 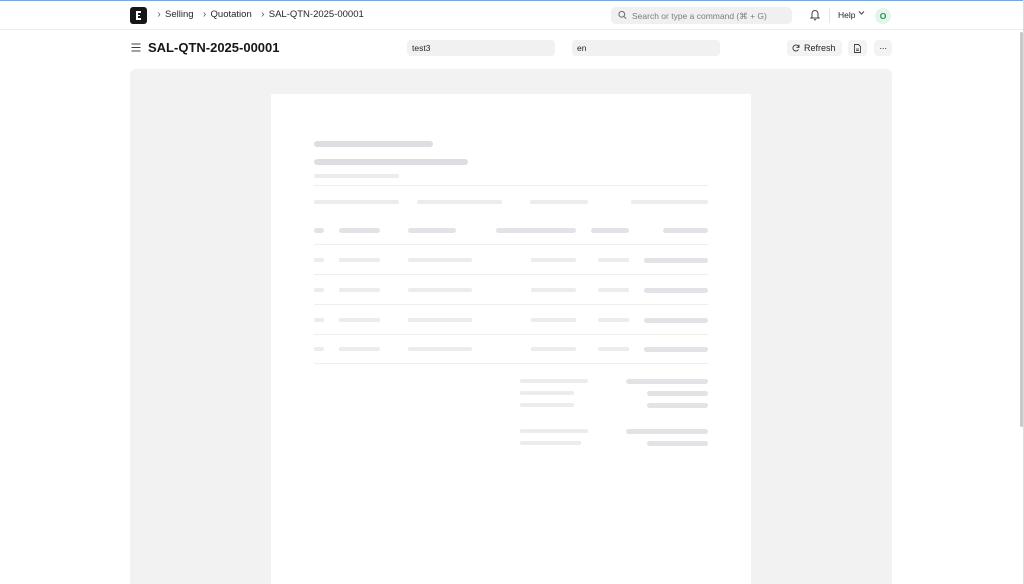 What do you see at coordinates (316, 14) in the screenshot?
I see `breadcrumb-document: SAL-QTN-2025-00001` at bounding box center [316, 14].